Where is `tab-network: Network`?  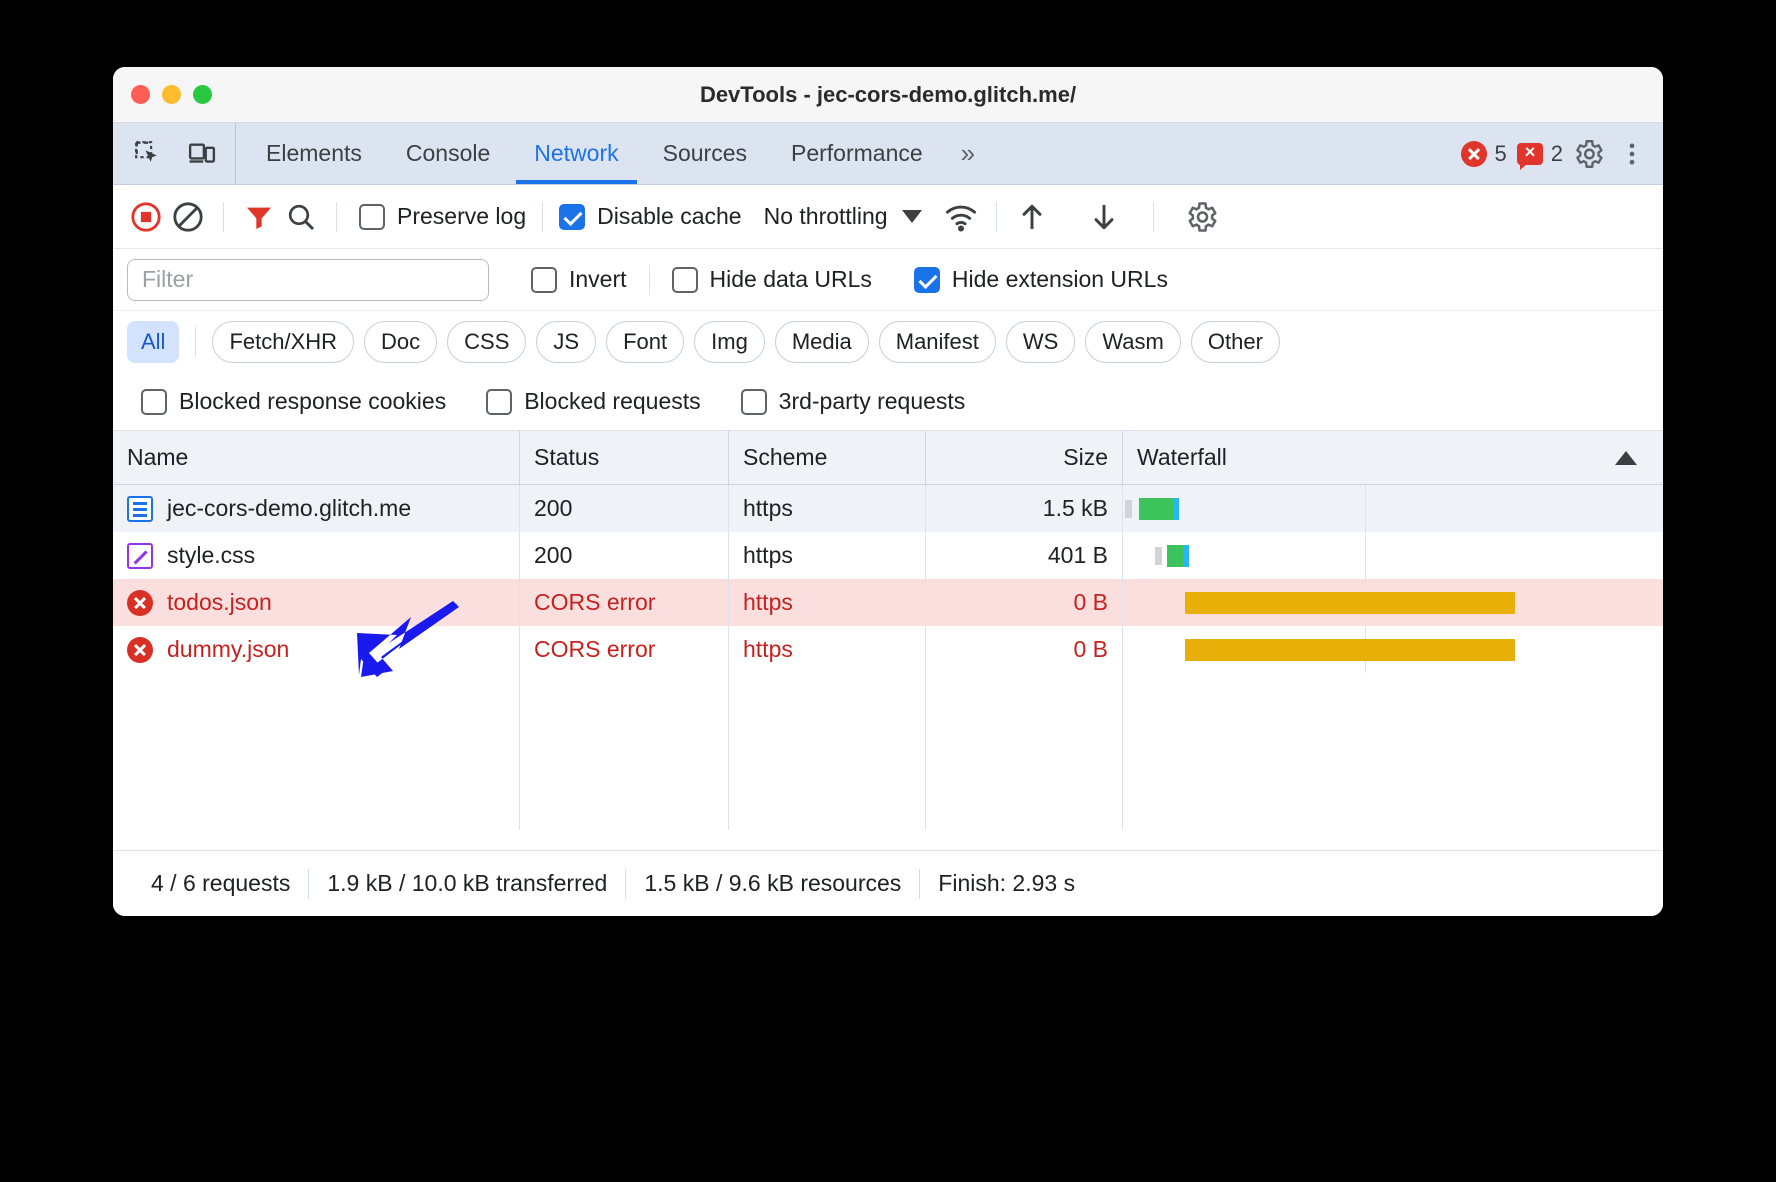 tab-network: Network is located at coordinates (576, 153).